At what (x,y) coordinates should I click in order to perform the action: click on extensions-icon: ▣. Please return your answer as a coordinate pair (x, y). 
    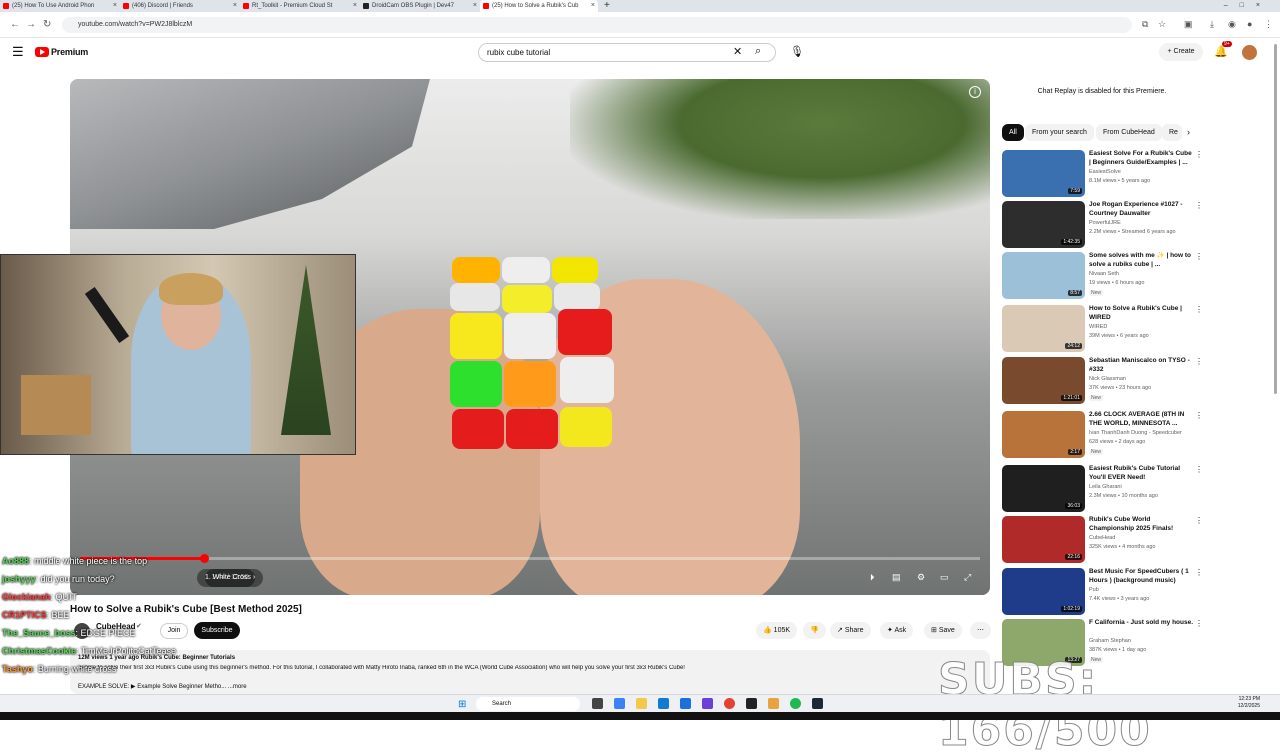
    Looking at the image, I should click on (1188, 24).